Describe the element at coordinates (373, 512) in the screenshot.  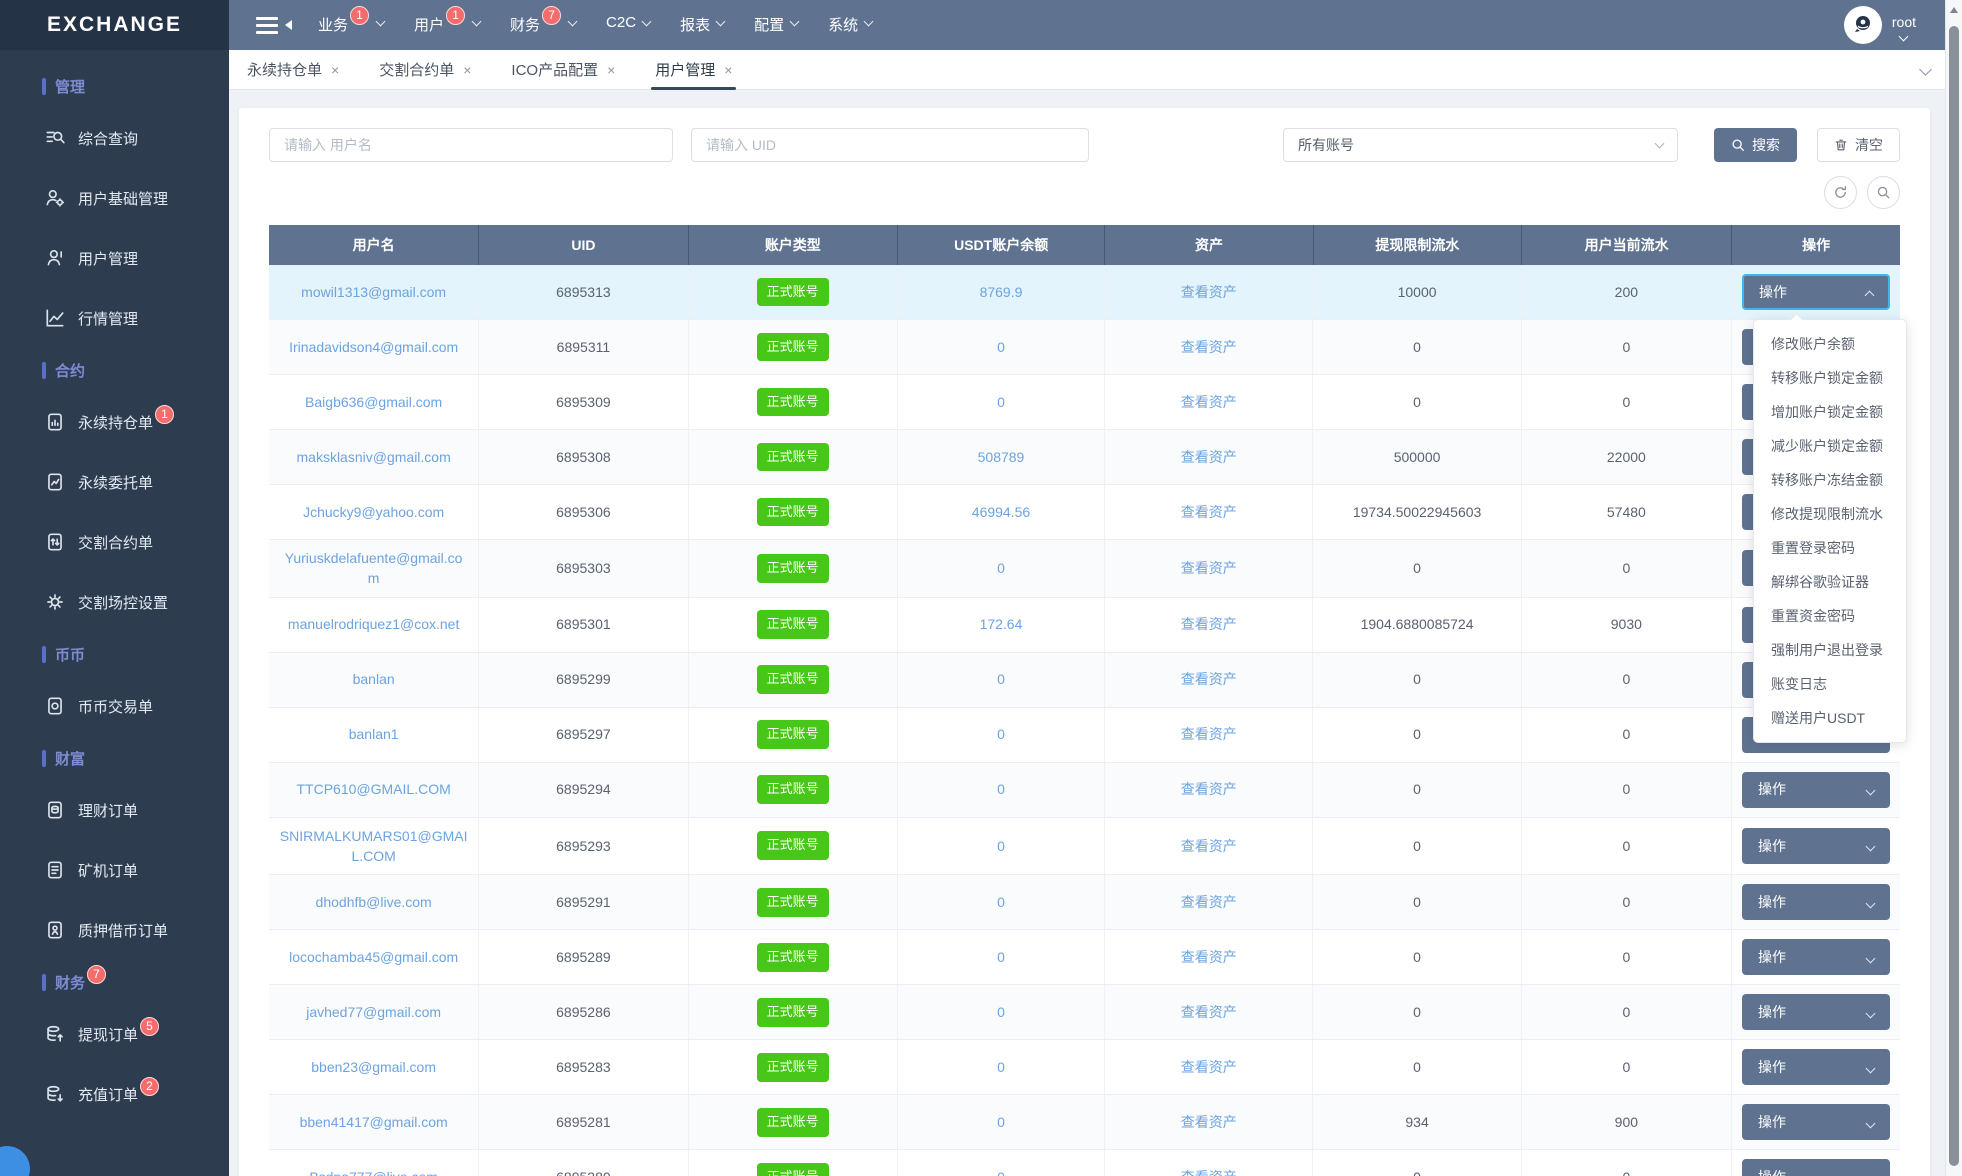
I see `username-link: Jchucky9@yahoo.com` at that location.